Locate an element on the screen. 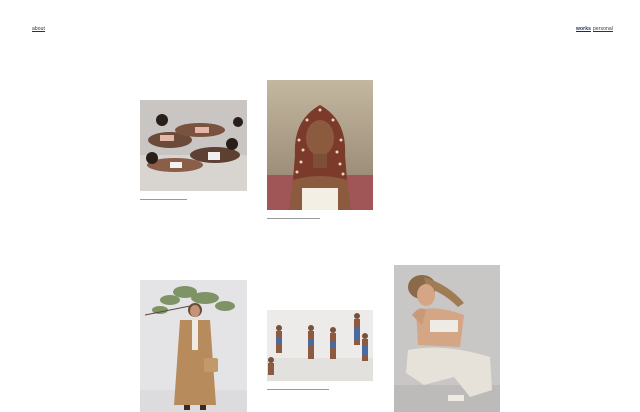 The height and width of the screenshot is (412, 640). gallery-item-group-lying is located at coordinates (193, 145).